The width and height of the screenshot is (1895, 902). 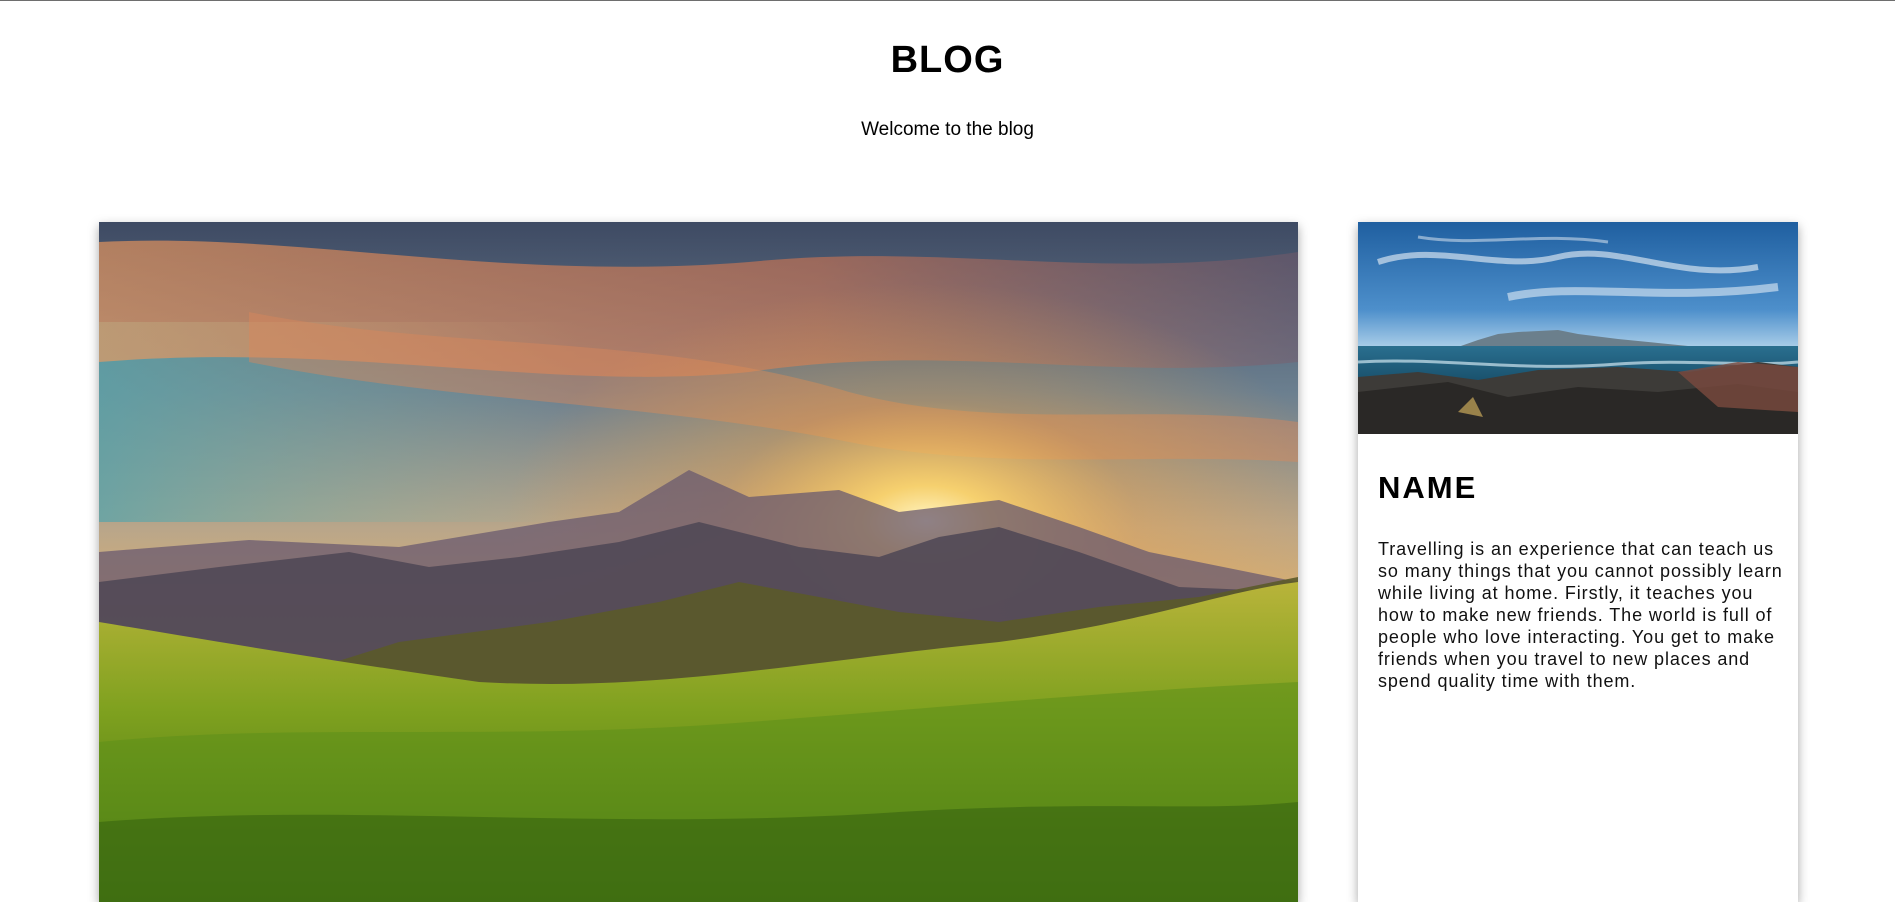 What do you see at coordinates (947, 0) in the screenshot?
I see `top-divider` at bounding box center [947, 0].